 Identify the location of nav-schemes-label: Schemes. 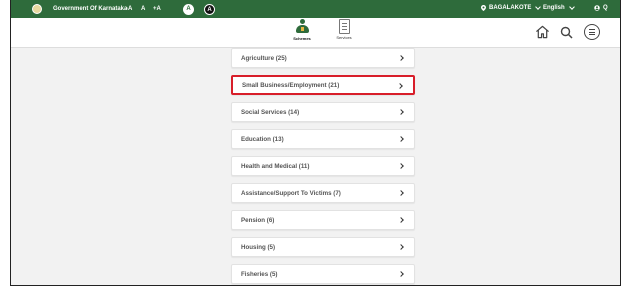
(302, 38).